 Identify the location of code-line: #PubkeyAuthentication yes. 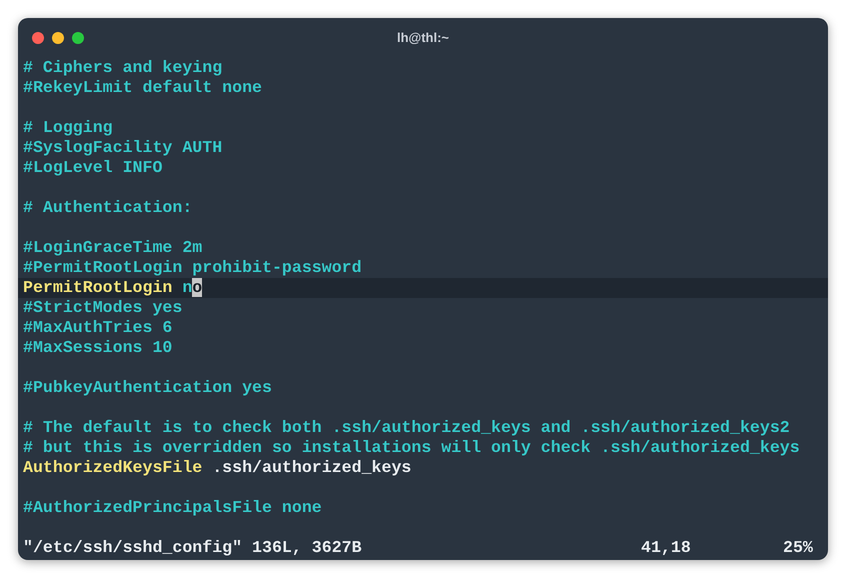
(147, 388).